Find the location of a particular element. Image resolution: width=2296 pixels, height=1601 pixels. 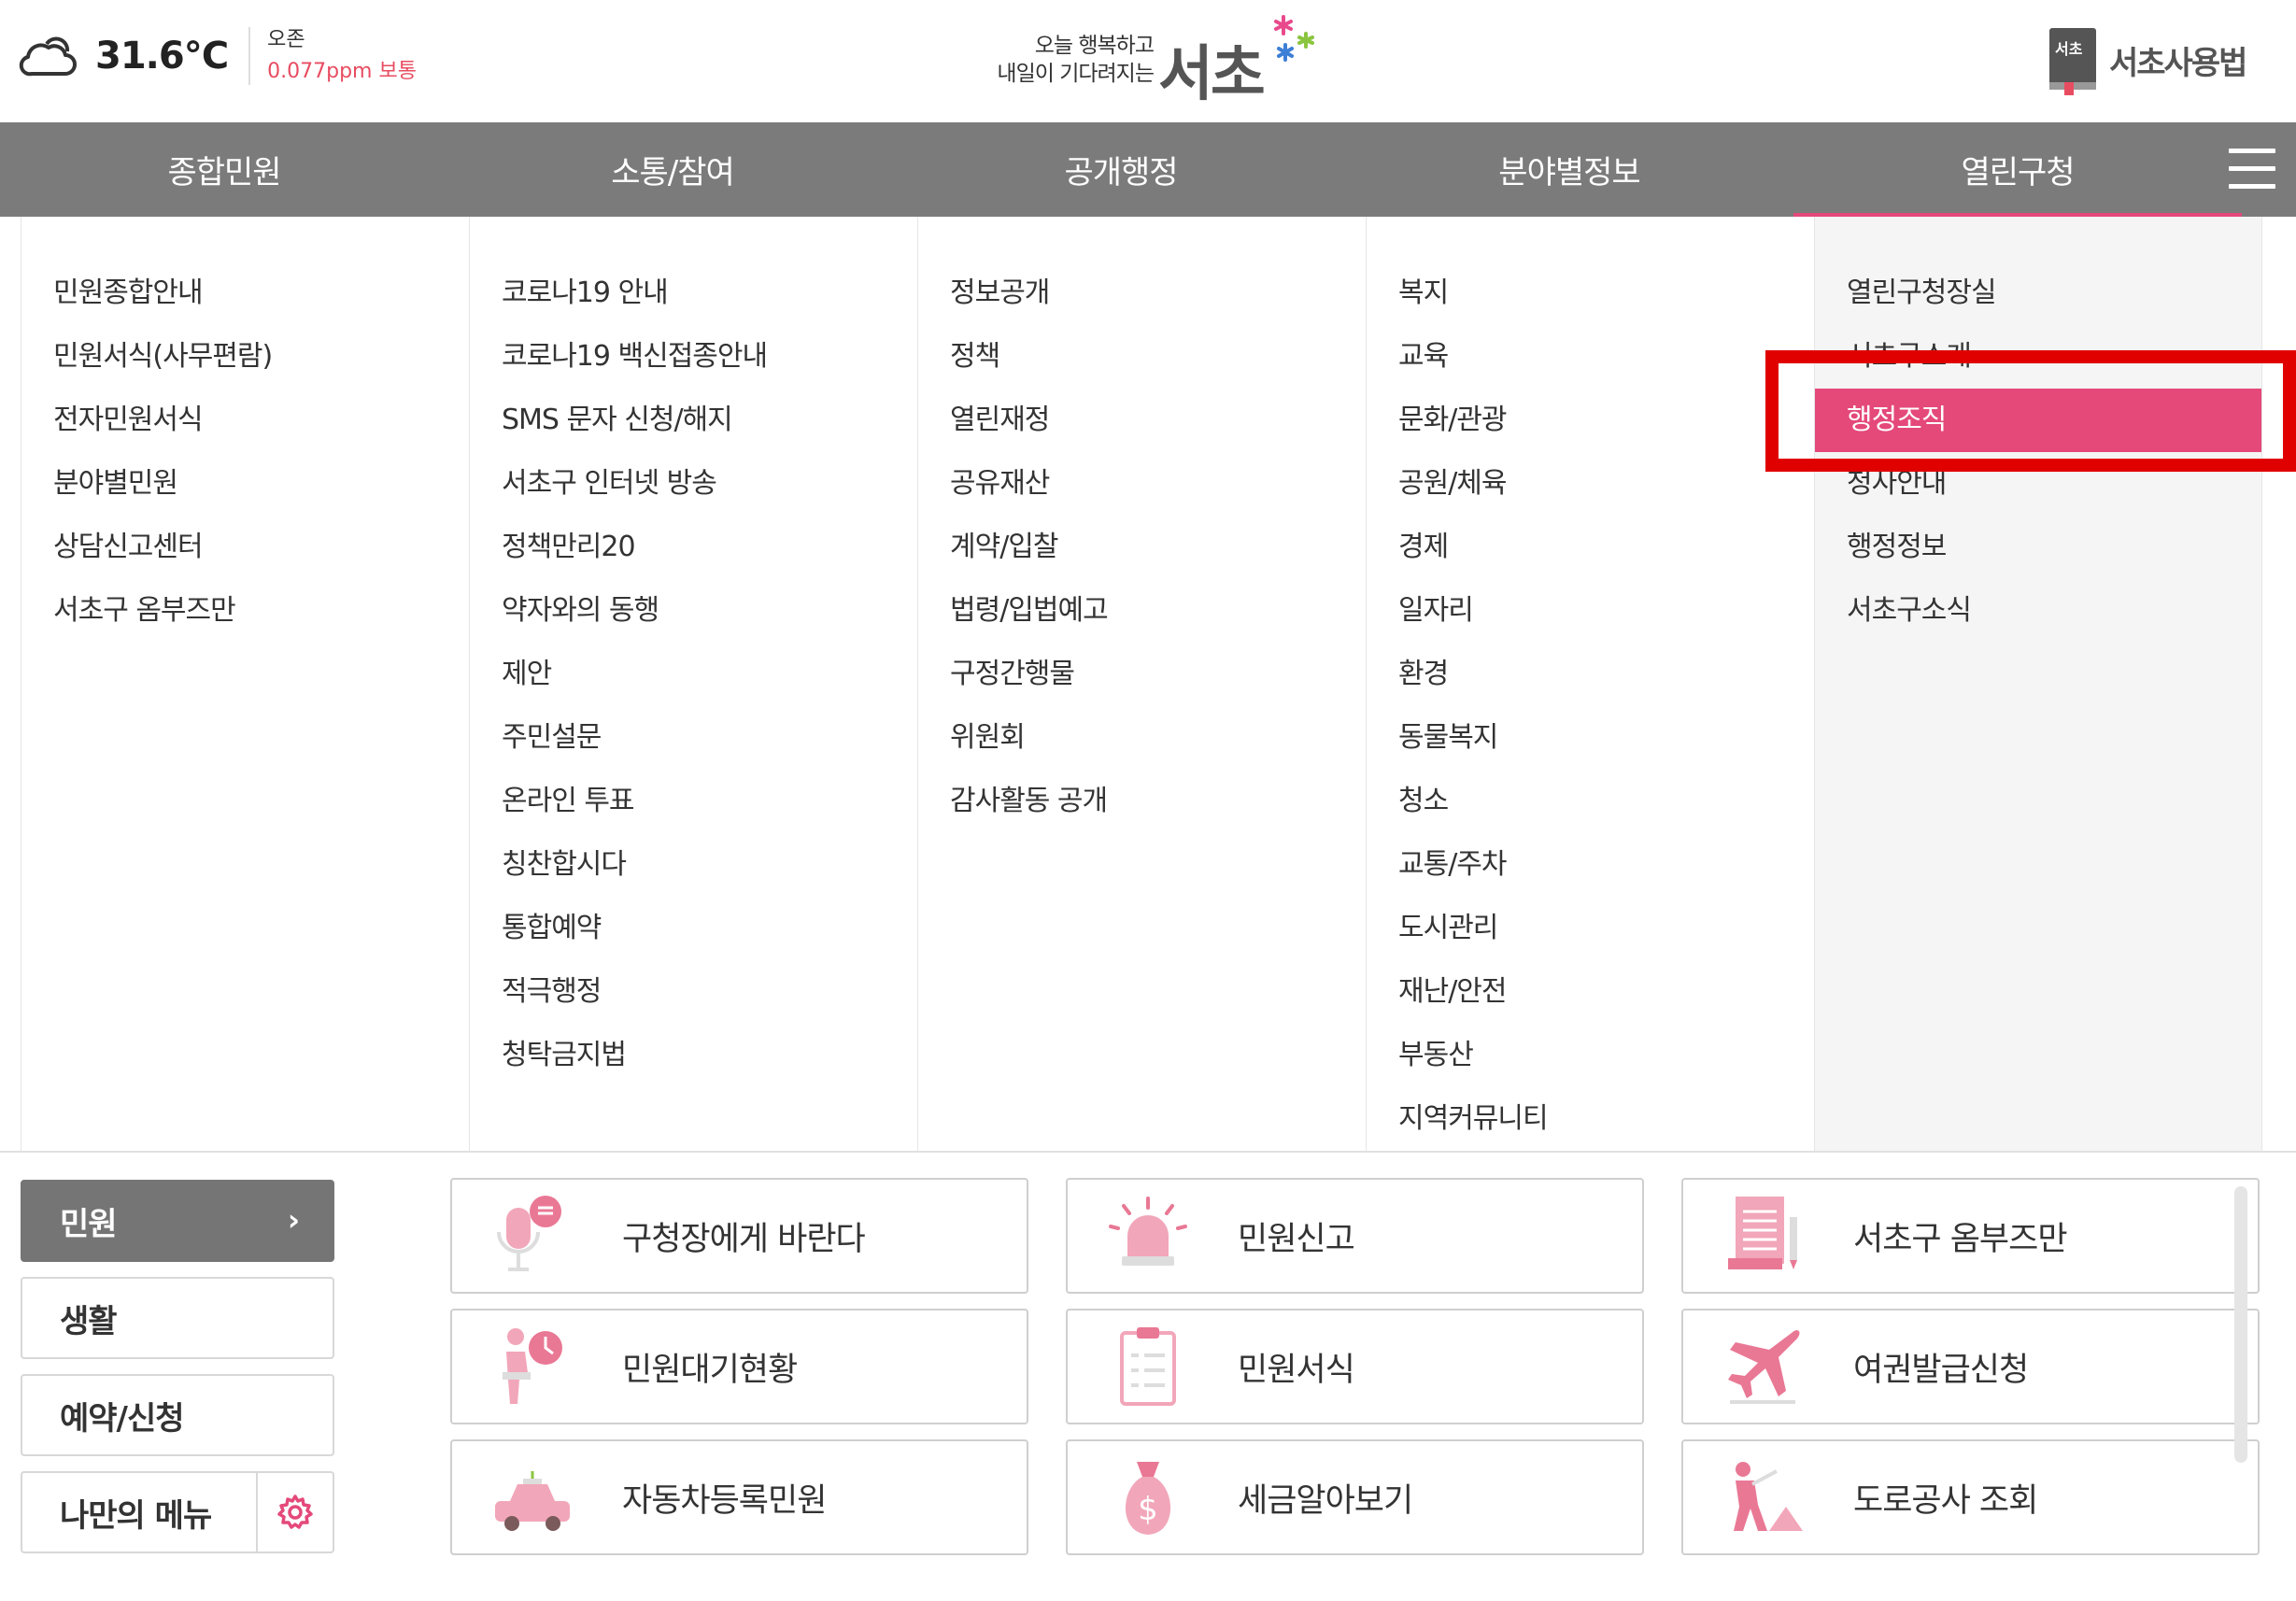

menu-item: 일자리 is located at coordinates (1591, 611).